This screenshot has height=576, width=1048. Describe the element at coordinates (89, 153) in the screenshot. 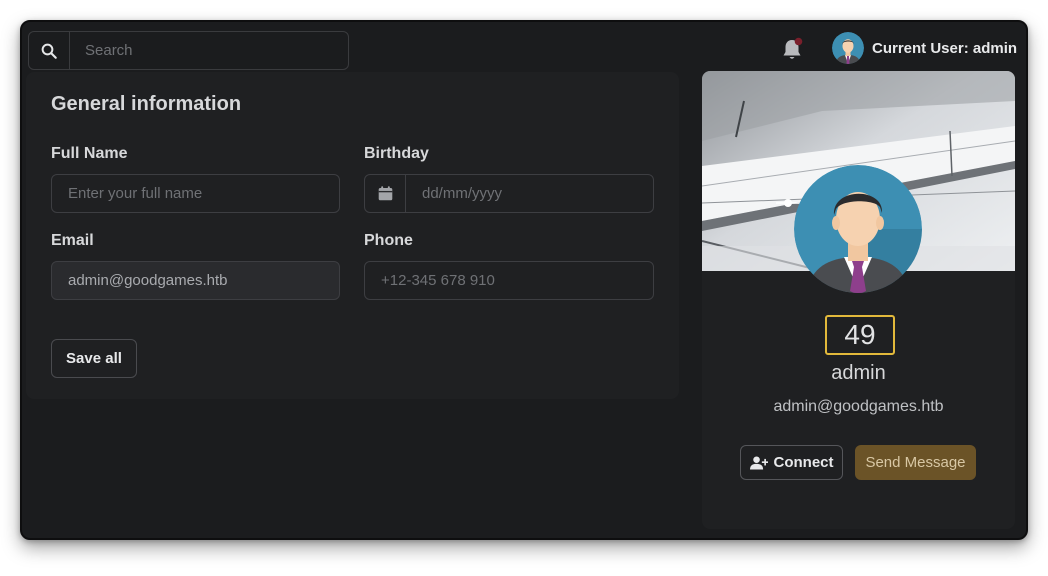

I see `full-name-label: Full Name` at that location.